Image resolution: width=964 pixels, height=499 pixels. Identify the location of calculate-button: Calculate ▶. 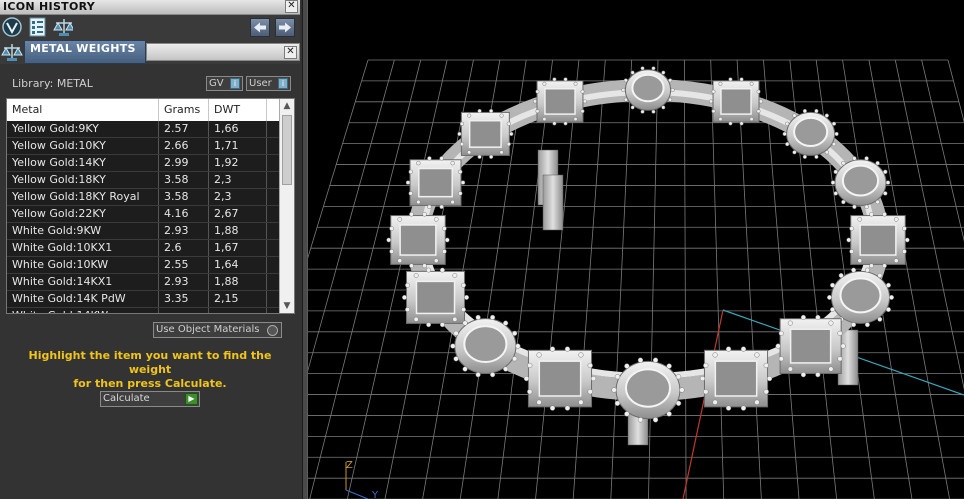
(150, 399).